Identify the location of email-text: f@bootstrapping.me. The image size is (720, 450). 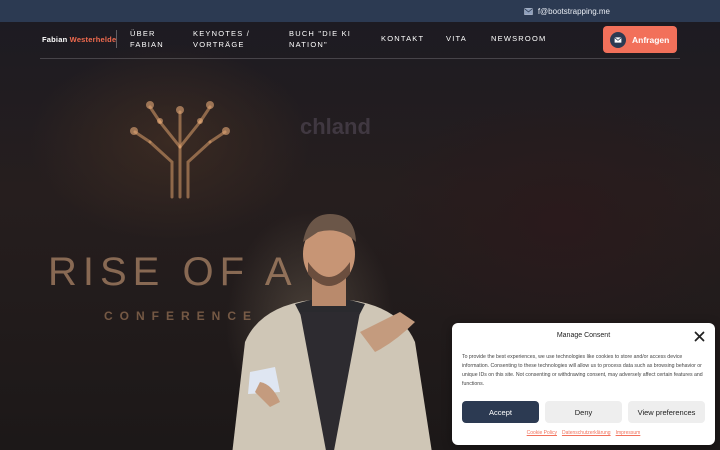
(573, 11).